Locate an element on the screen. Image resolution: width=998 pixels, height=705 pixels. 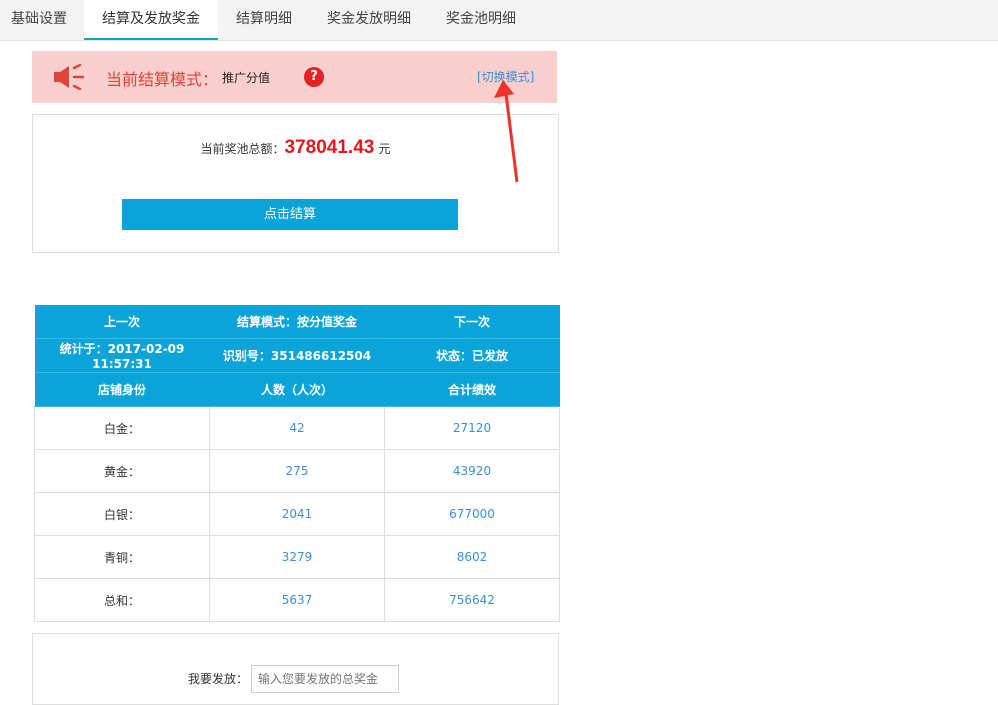
identity-cell: 白银： is located at coordinates (122, 514).